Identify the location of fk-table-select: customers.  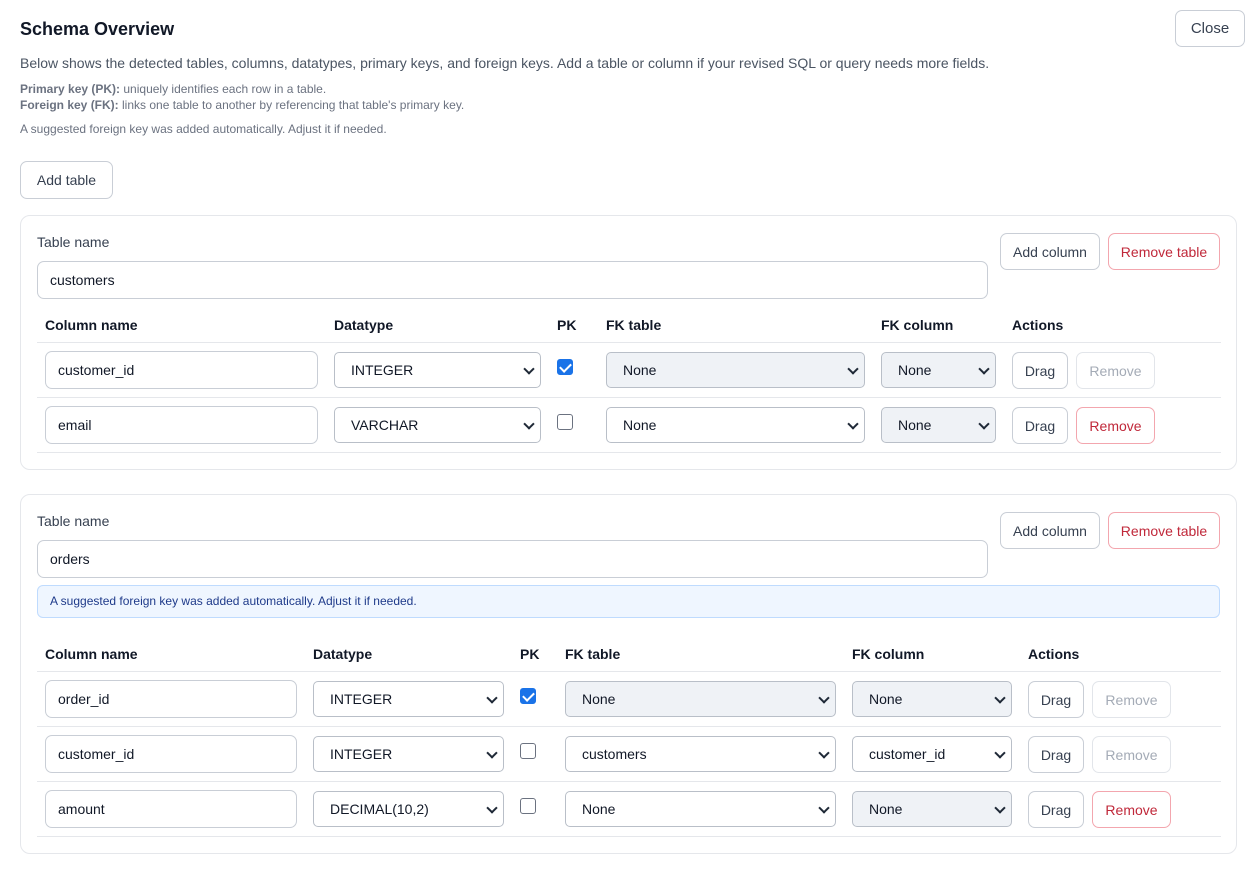
(700, 754).